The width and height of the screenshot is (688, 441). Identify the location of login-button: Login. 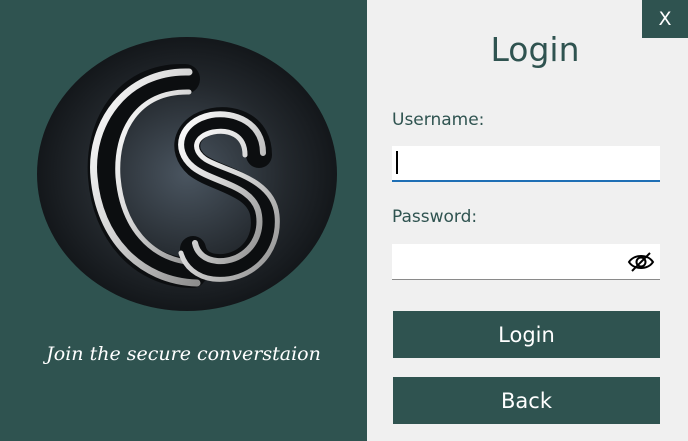
(526, 334).